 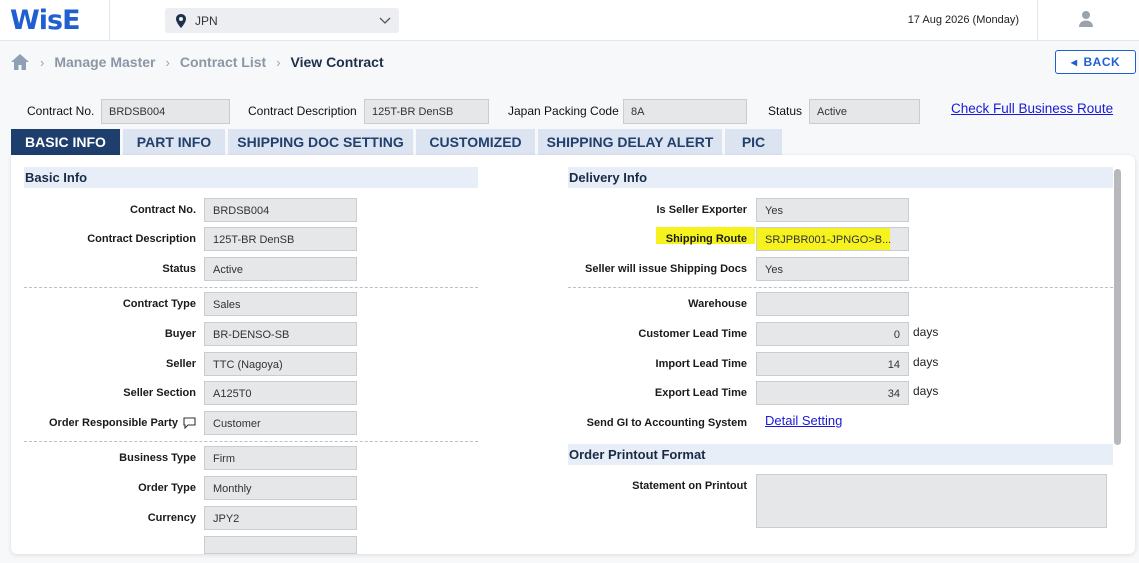 I want to click on tab-shipping-delay-alert: SHIPPING DELAY ALERT, so click(x=630, y=142).